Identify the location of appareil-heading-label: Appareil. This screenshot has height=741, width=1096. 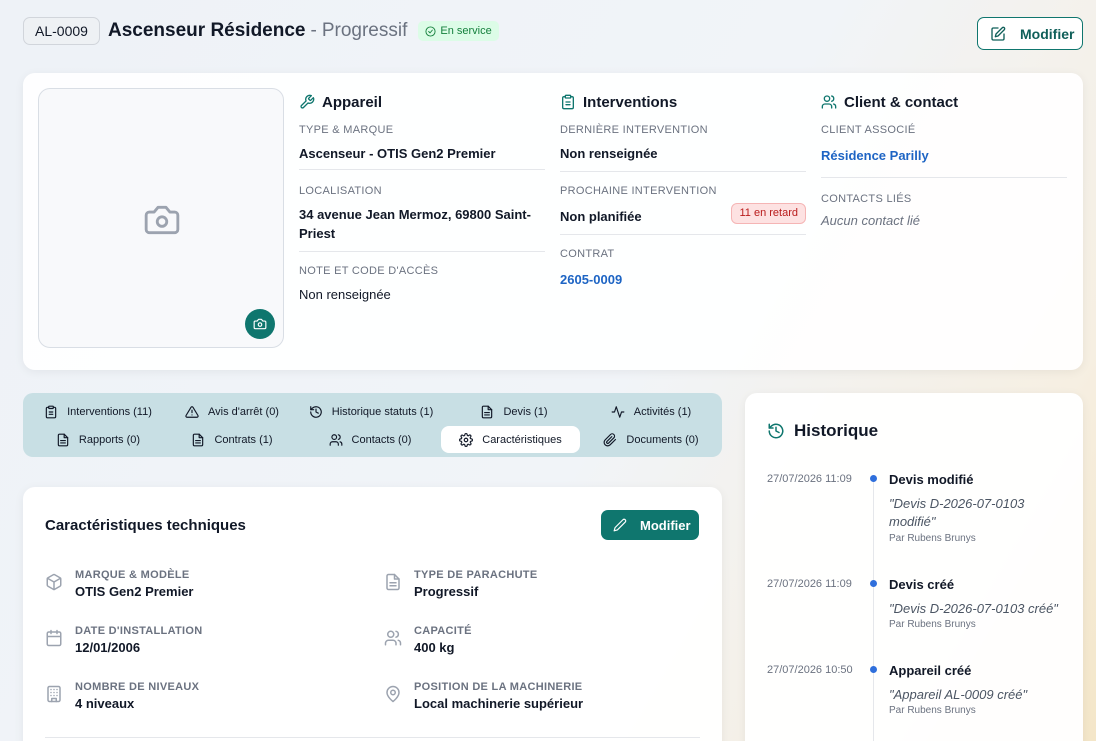
(352, 102).